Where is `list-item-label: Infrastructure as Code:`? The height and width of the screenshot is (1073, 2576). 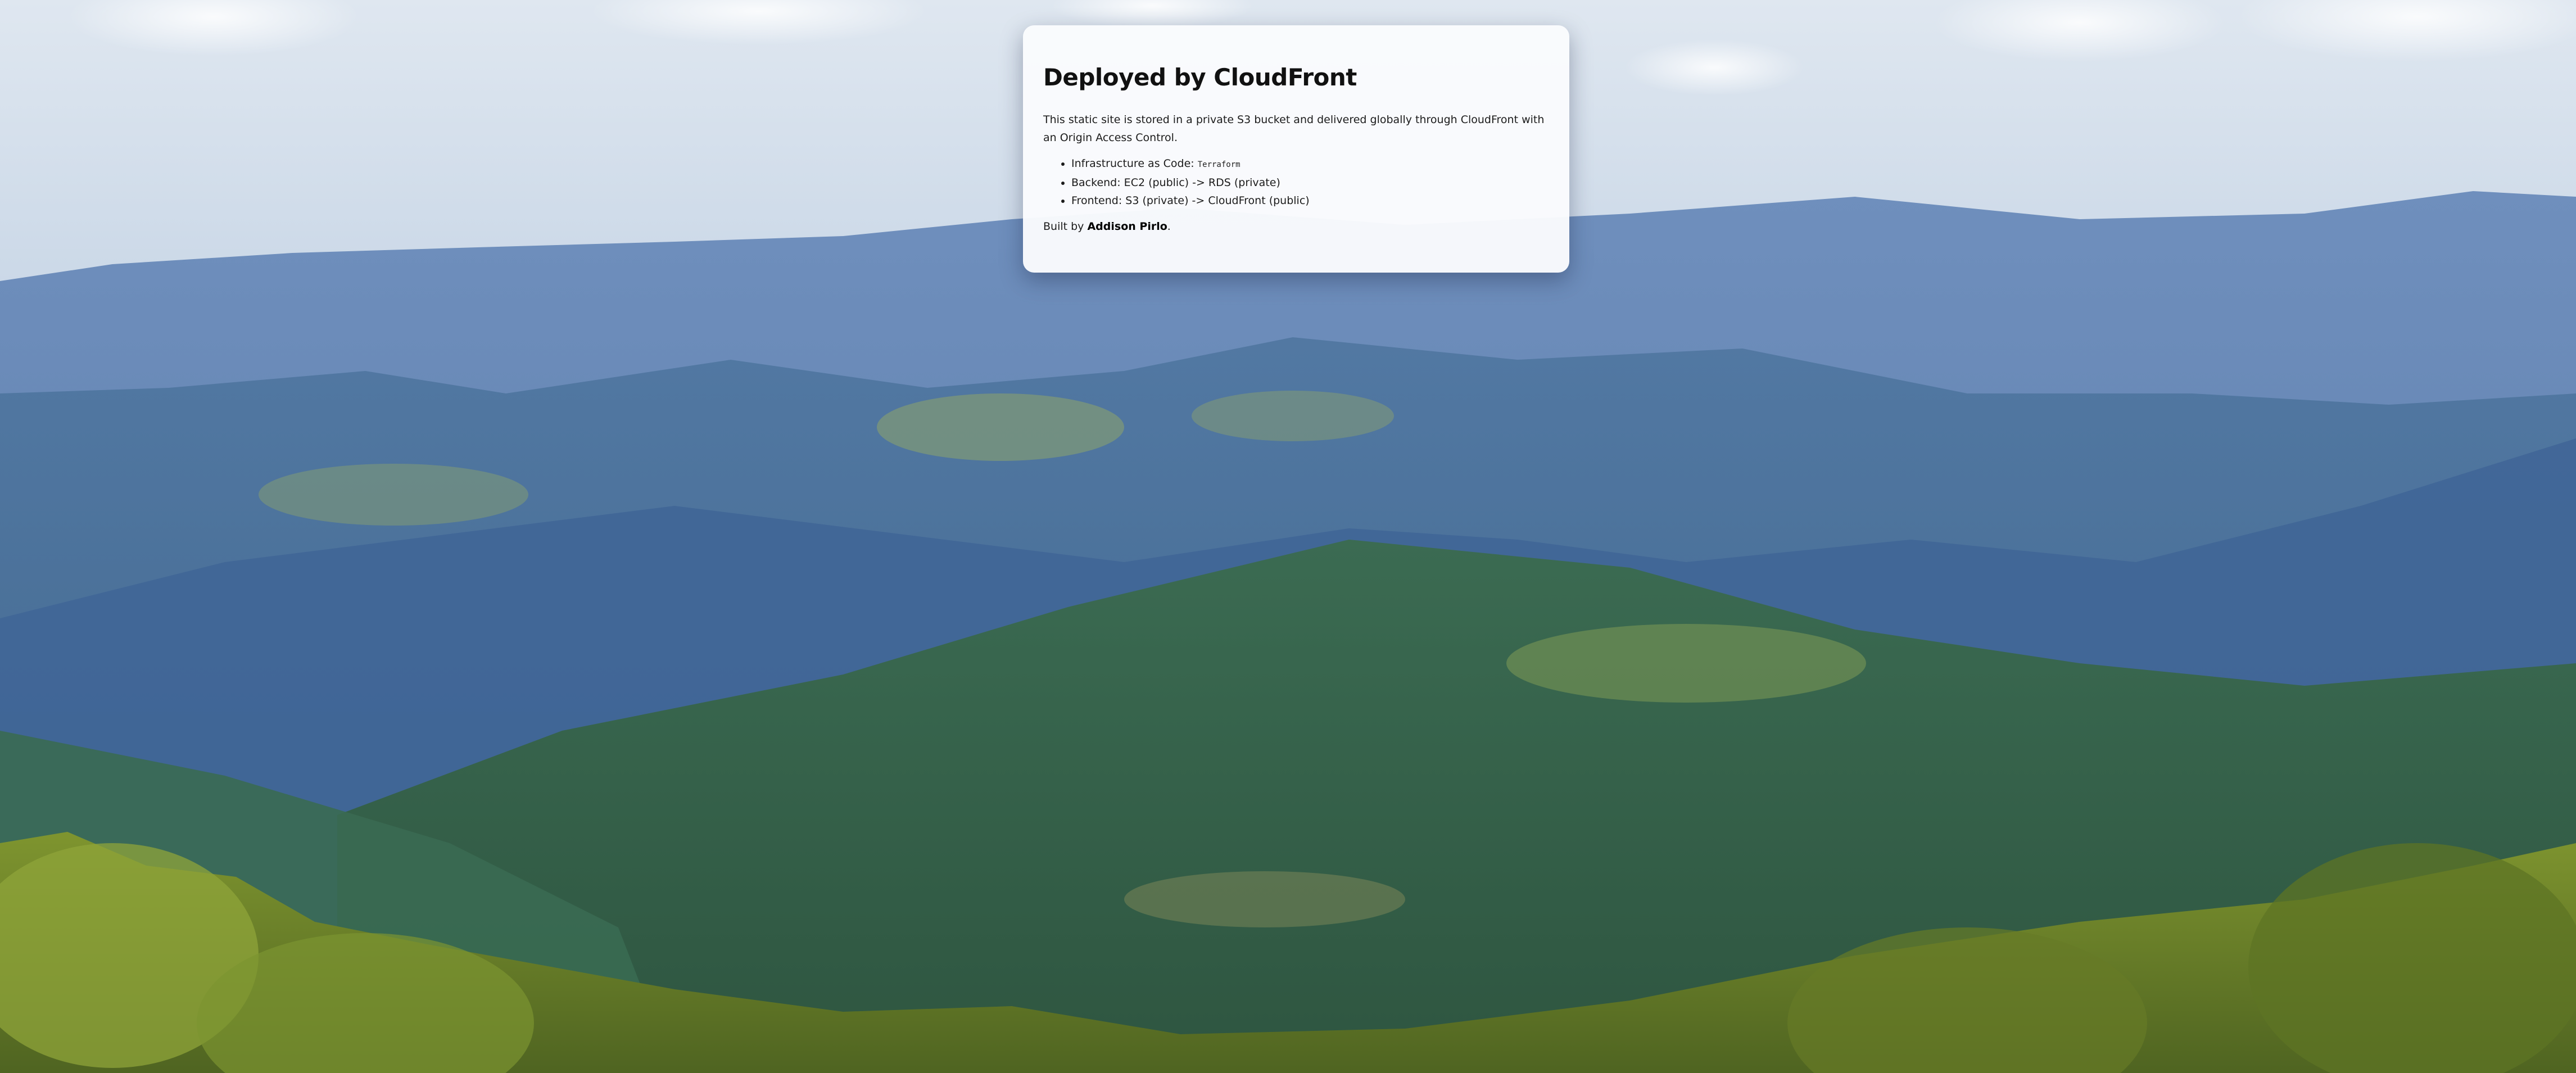
list-item-label: Infrastructure as Code: is located at coordinates (1134, 163).